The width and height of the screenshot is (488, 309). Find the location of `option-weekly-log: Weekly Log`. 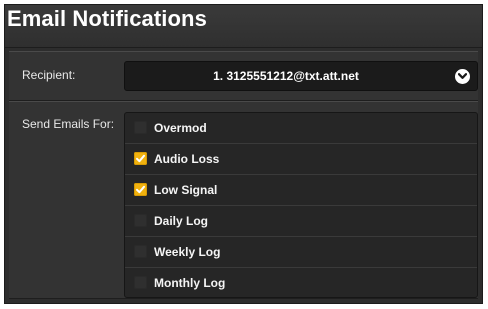

option-weekly-log: Weekly Log is located at coordinates (301, 252).